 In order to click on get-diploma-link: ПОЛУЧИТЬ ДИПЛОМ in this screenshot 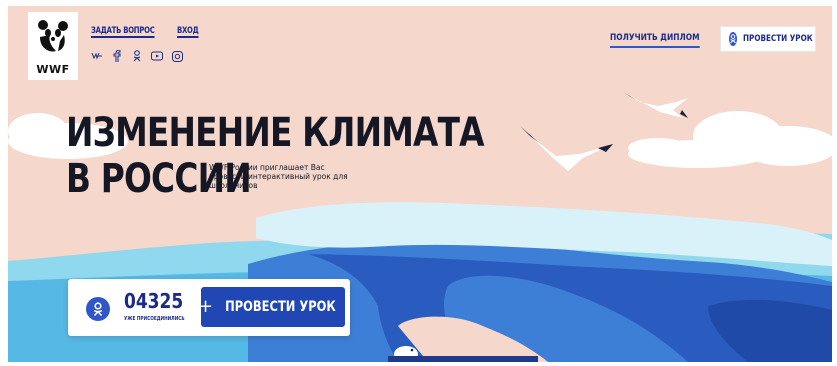, I will do `click(655, 40)`.